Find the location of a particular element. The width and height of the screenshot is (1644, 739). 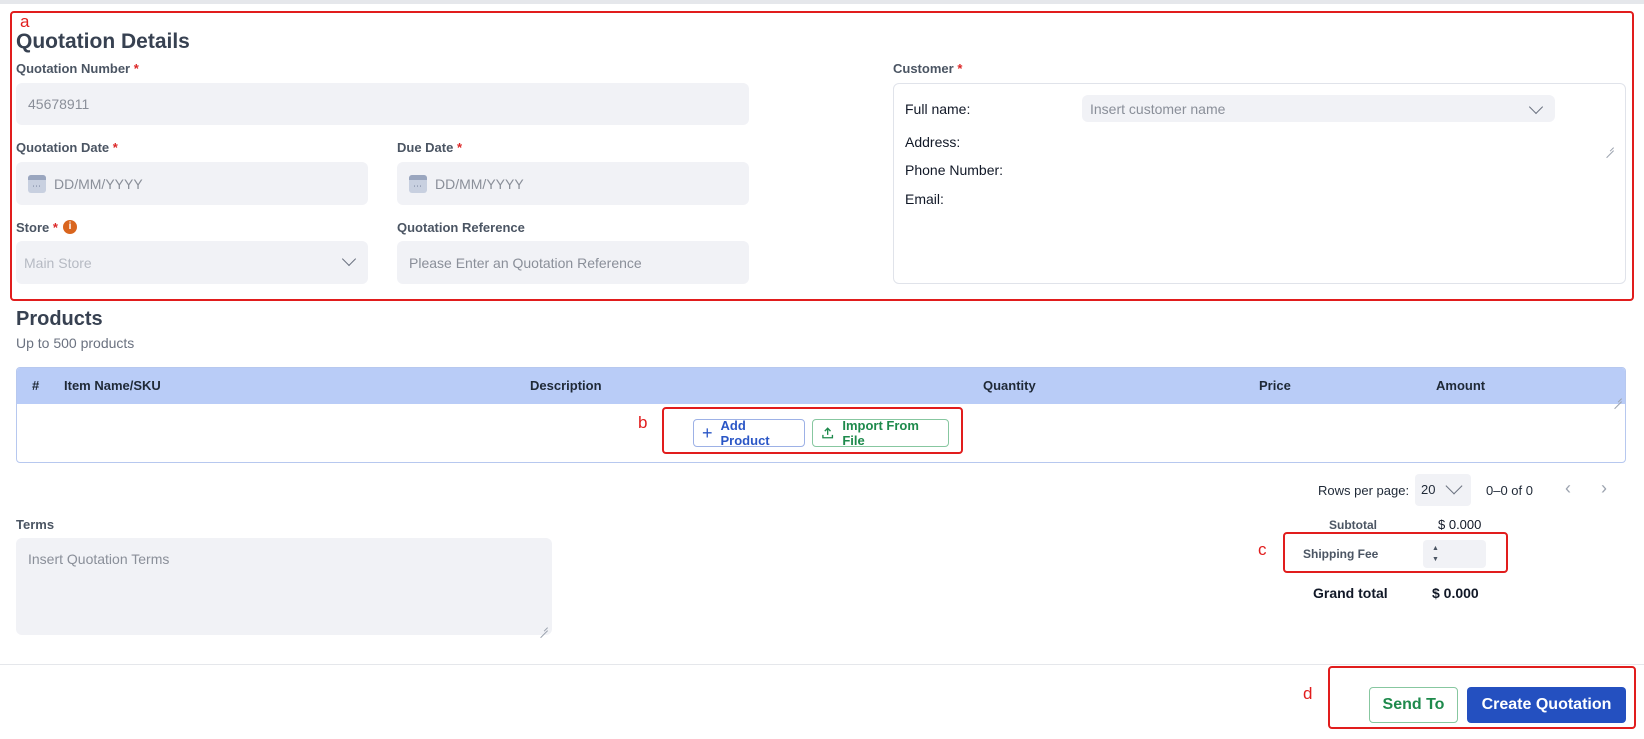

store-label: Store * is located at coordinates (37, 227).